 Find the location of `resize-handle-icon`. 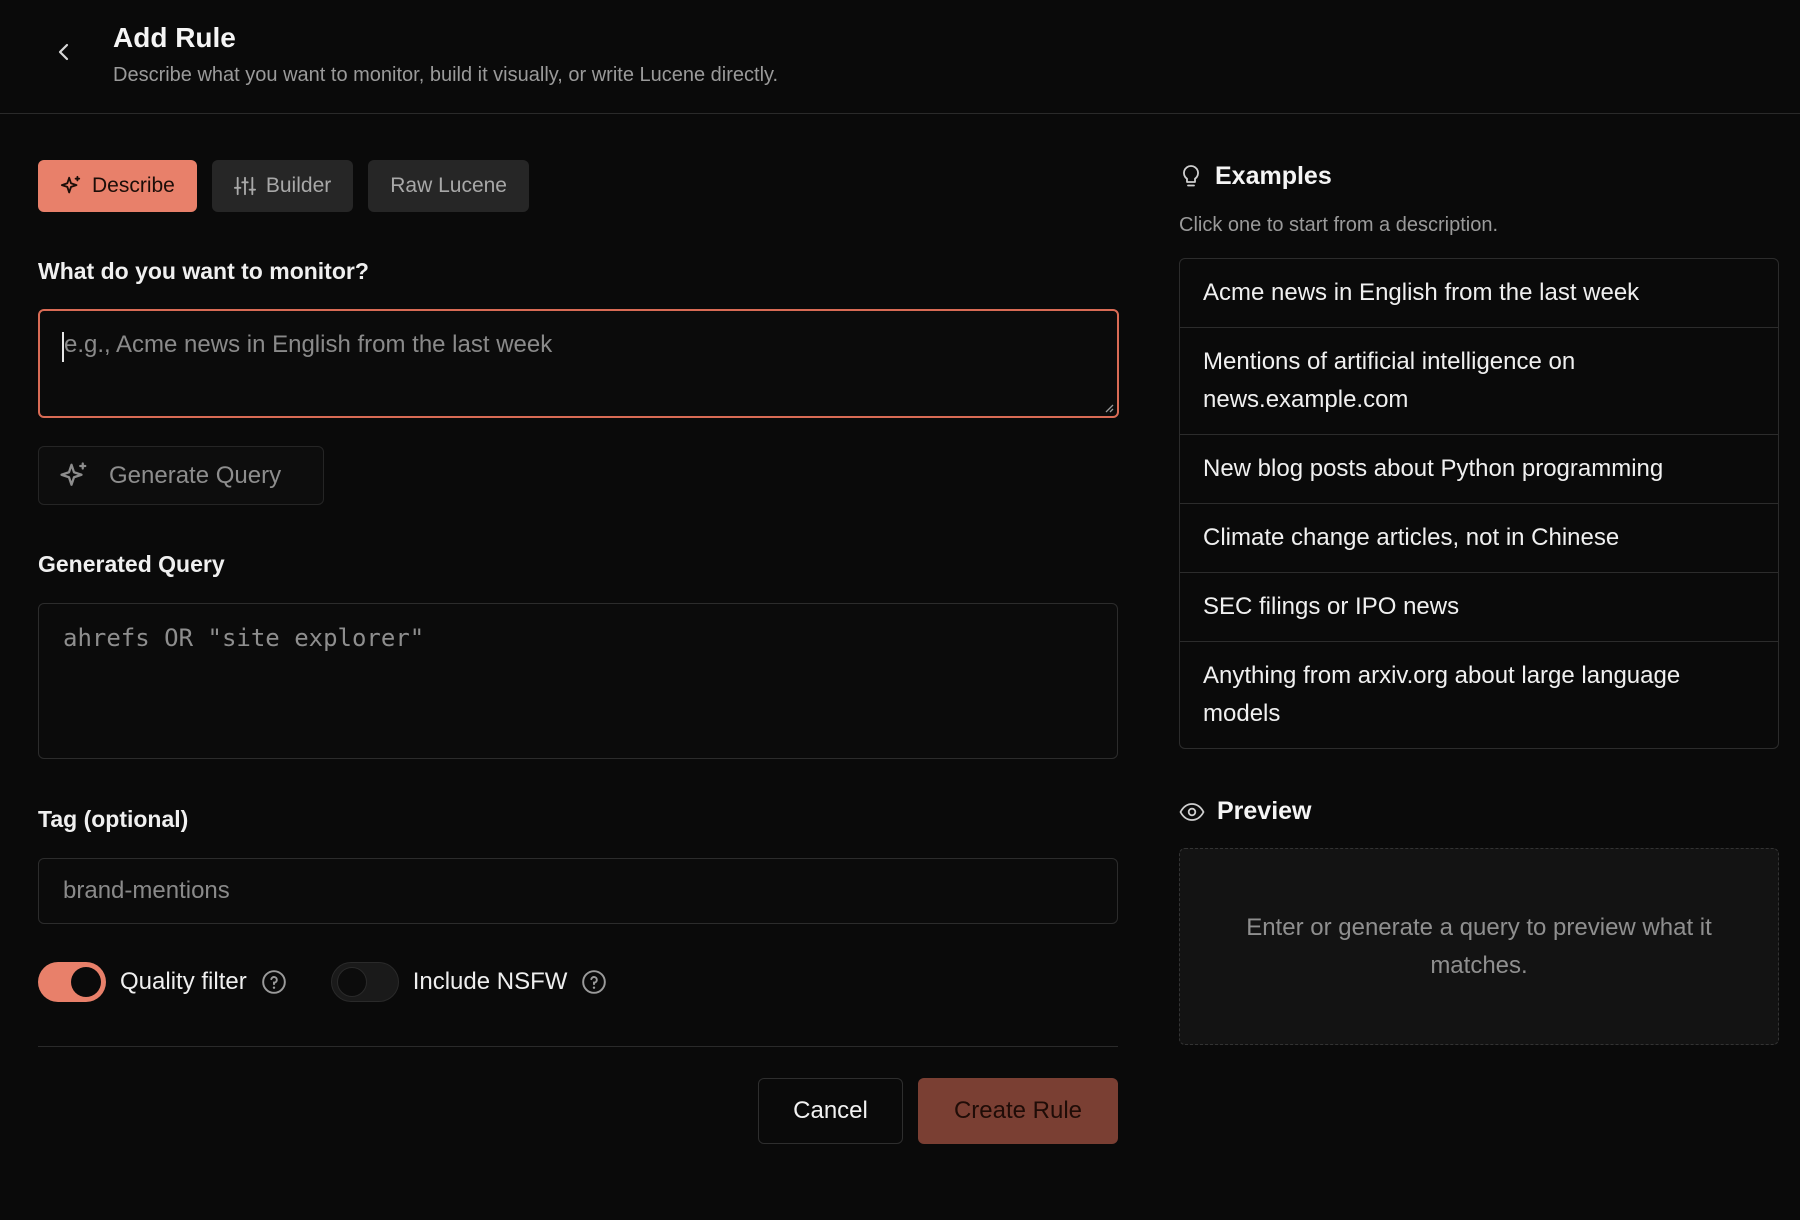

resize-handle-icon is located at coordinates (1108, 407).